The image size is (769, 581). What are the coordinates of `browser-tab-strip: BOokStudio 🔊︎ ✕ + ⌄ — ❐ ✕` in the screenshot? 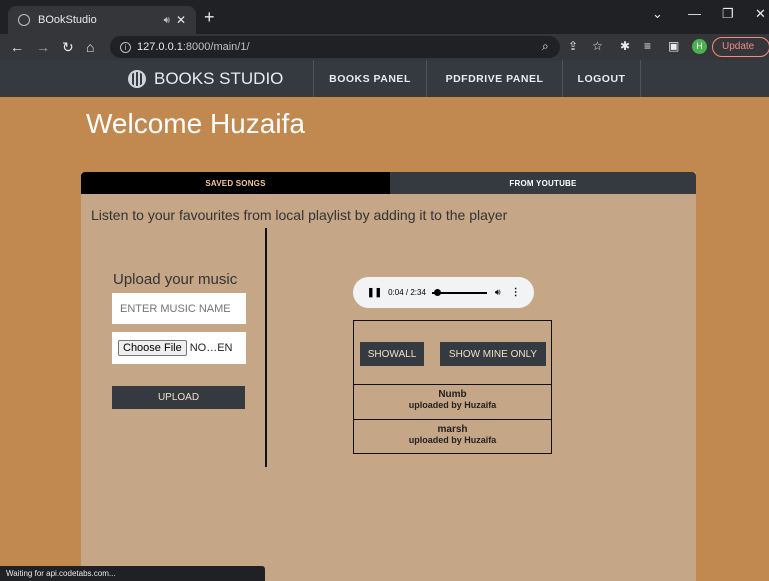 It's located at (384, 17).